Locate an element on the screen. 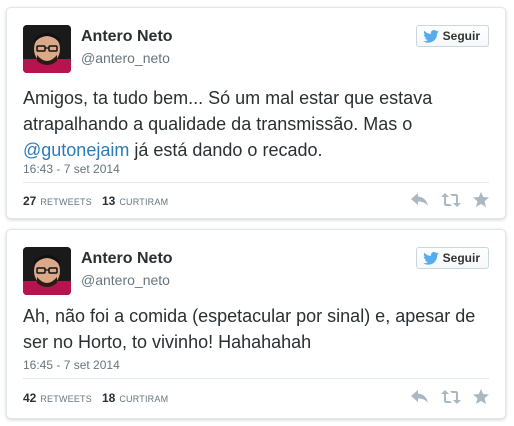 The image size is (514, 426). mention-link: @gutonejaim is located at coordinates (76, 150).